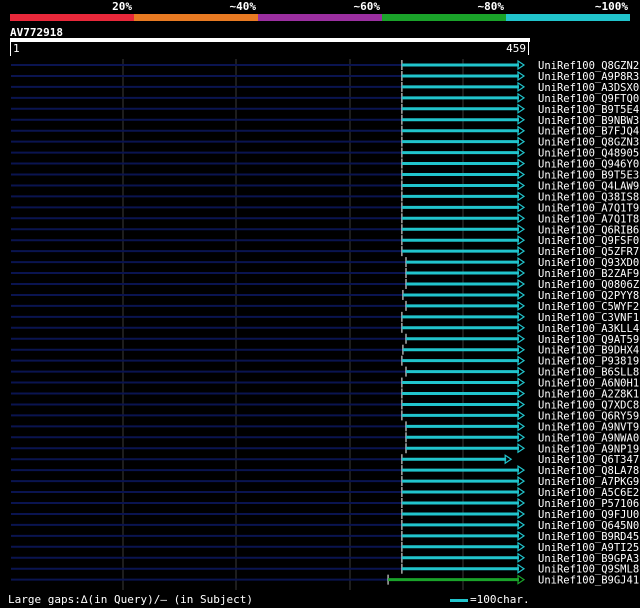  Describe the element at coordinates (588, 581) in the screenshot. I see `hit-label: UniRef100_B9GJ41` at that location.